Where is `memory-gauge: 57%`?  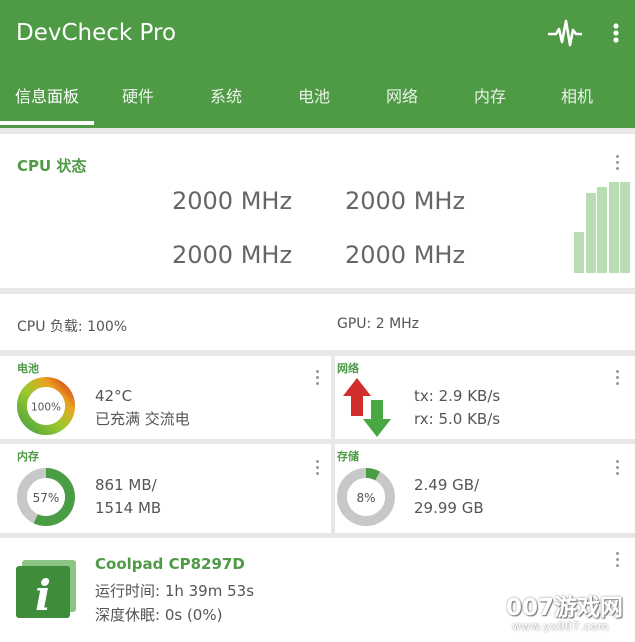 memory-gauge: 57% is located at coordinates (46, 497).